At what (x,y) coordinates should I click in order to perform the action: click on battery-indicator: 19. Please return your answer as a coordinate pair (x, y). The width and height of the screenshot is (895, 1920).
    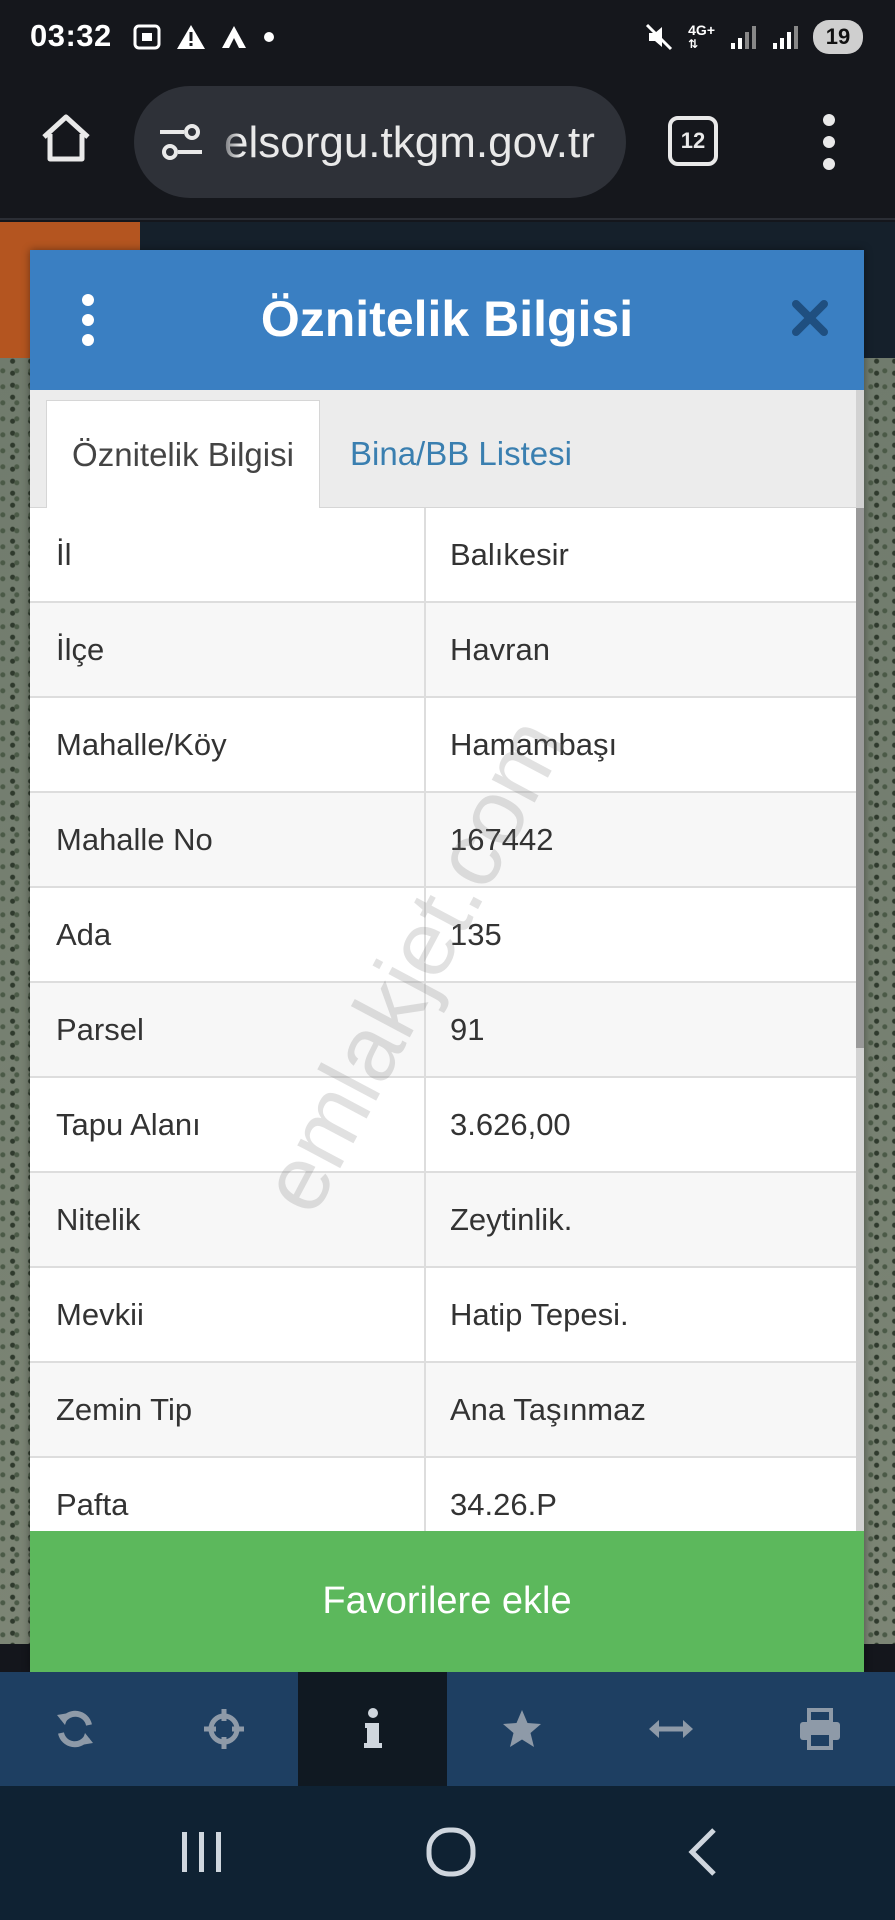
    Looking at the image, I should click on (838, 37).